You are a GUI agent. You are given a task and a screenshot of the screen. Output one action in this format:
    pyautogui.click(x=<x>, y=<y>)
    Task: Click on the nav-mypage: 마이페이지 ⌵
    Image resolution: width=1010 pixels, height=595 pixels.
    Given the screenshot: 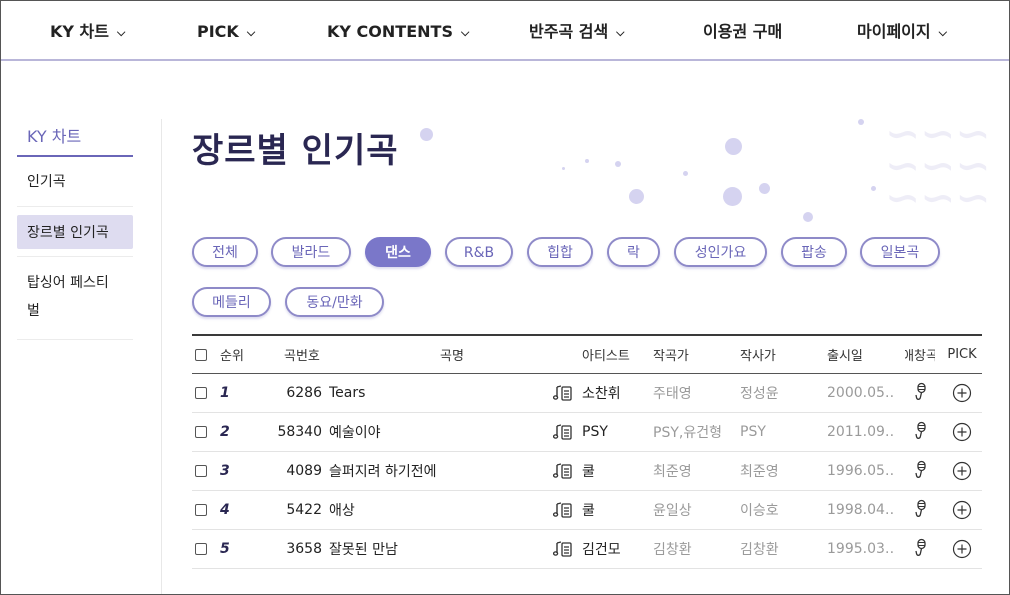 What is the action you would take?
    pyautogui.click(x=902, y=31)
    